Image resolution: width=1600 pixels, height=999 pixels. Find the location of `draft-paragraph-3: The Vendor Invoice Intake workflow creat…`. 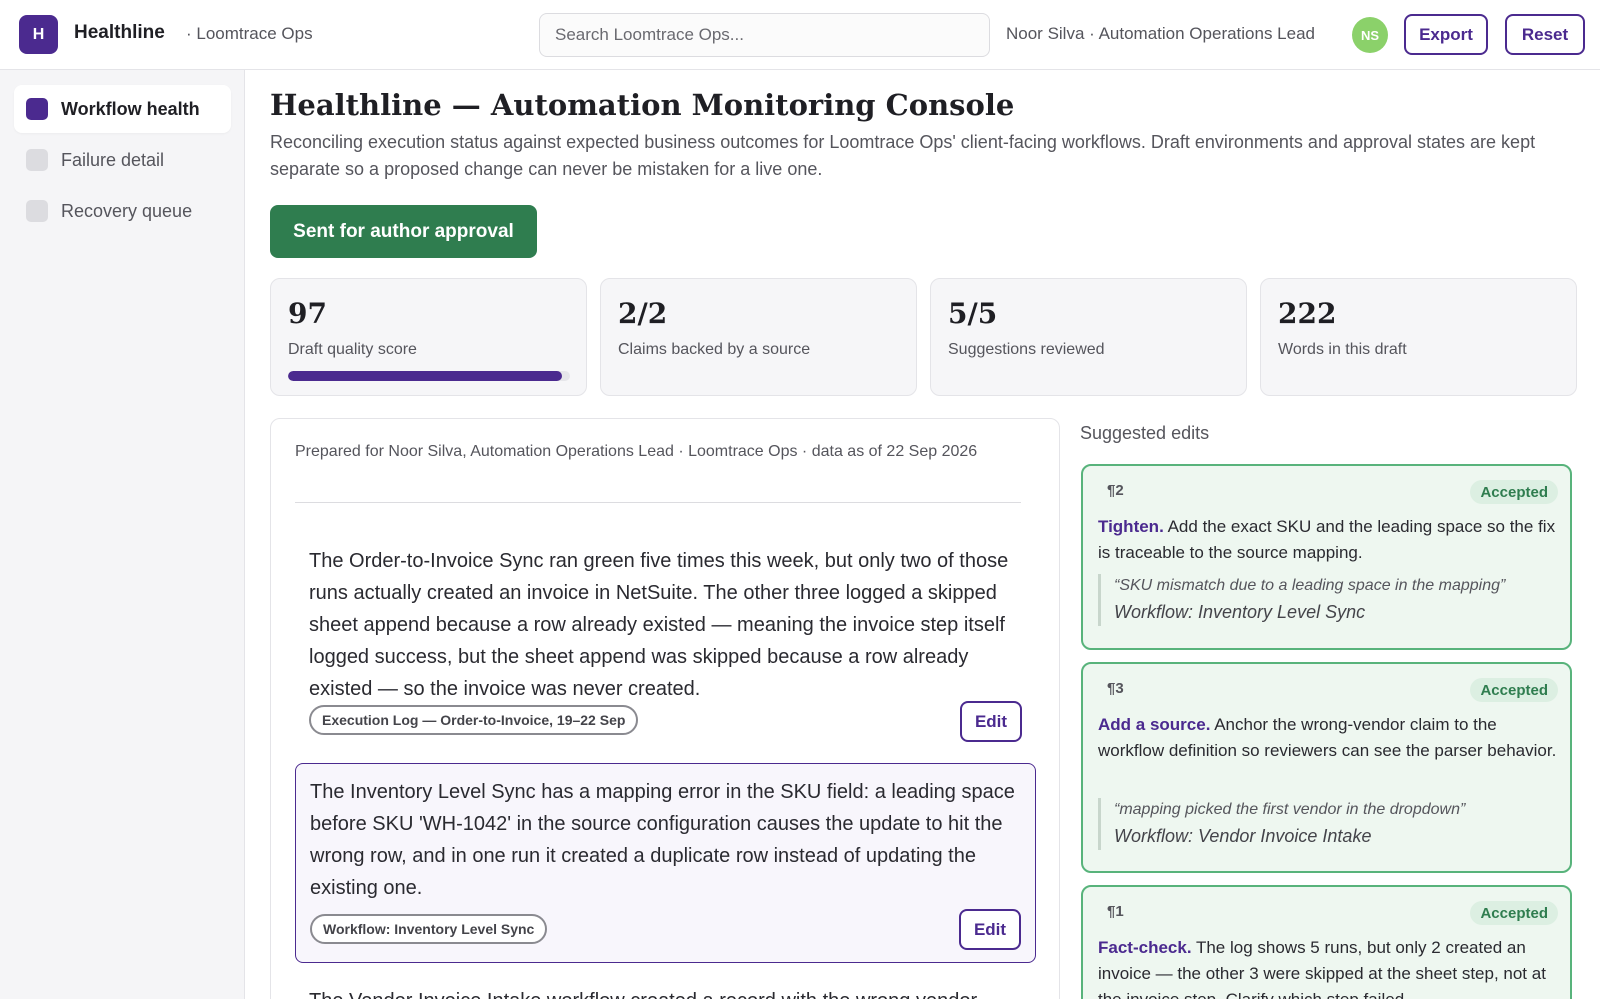

draft-paragraph-3: The Vendor Invoice Intake workflow creat… is located at coordinates (665, 986).